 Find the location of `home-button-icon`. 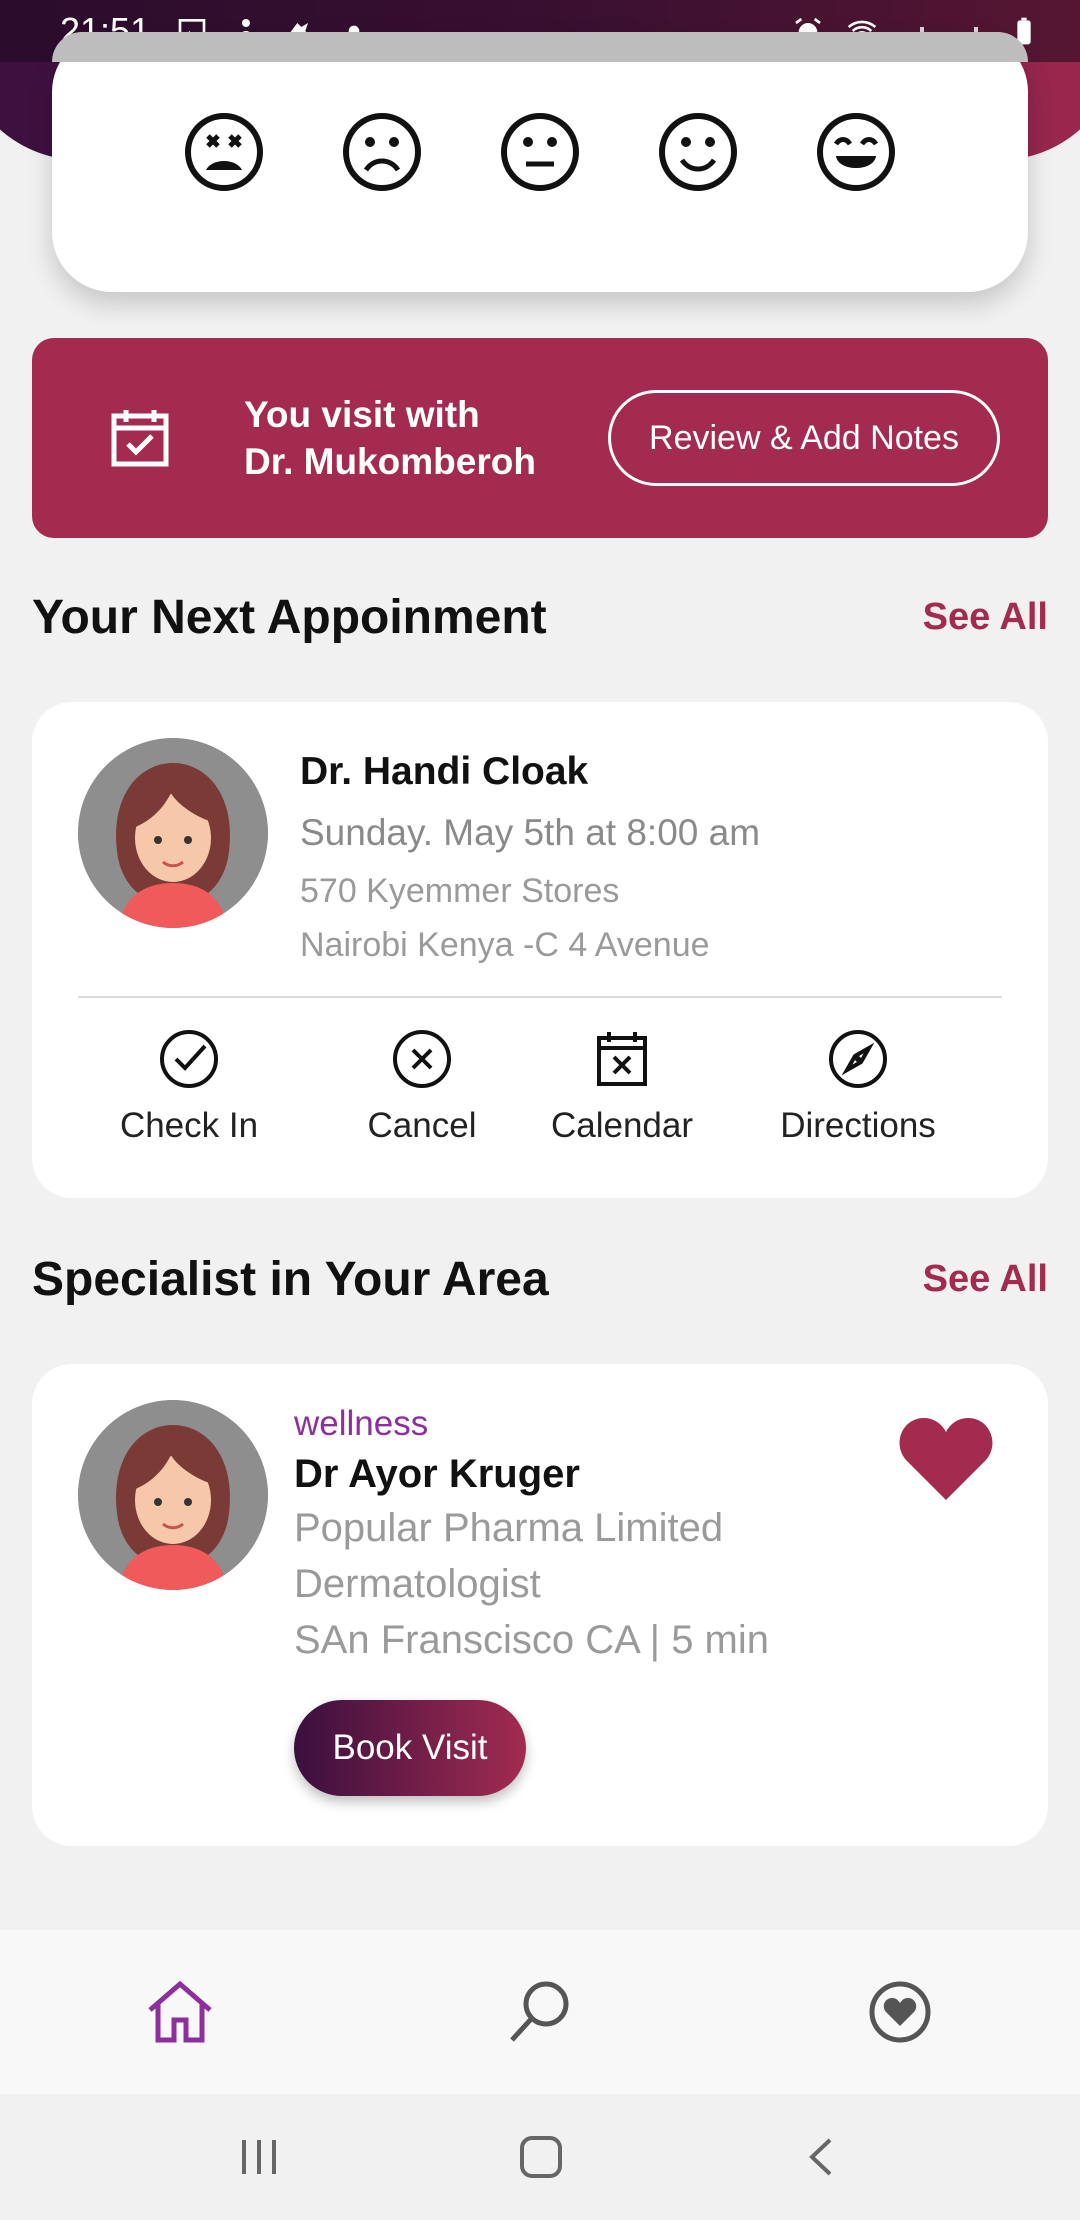

home-button-icon is located at coordinates (541, 2157).